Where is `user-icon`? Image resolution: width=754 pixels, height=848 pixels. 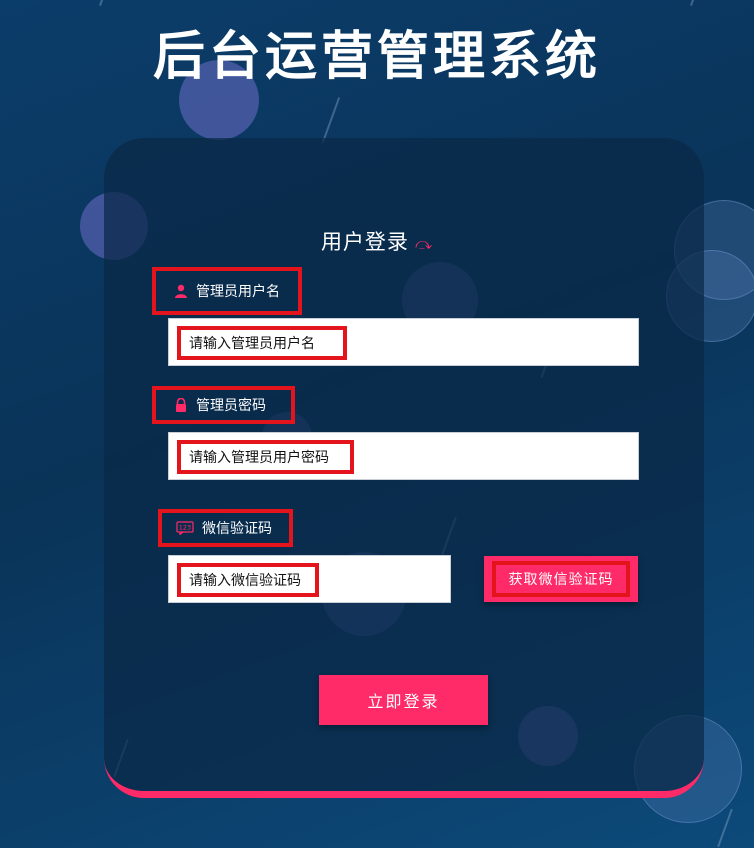 user-icon is located at coordinates (181, 291).